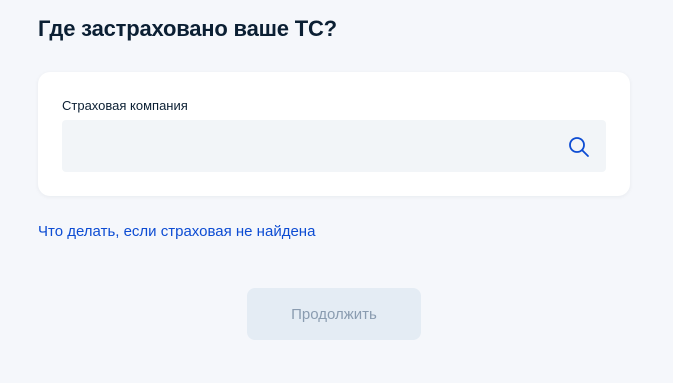  Describe the element at coordinates (334, 314) in the screenshot. I see `continue-button: Продолжить` at that location.